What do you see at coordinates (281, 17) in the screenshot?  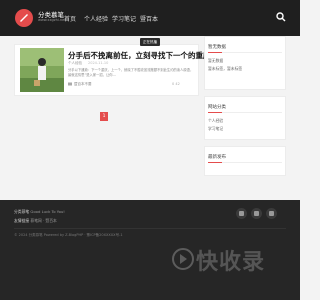 I see `search-icon` at bounding box center [281, 17].